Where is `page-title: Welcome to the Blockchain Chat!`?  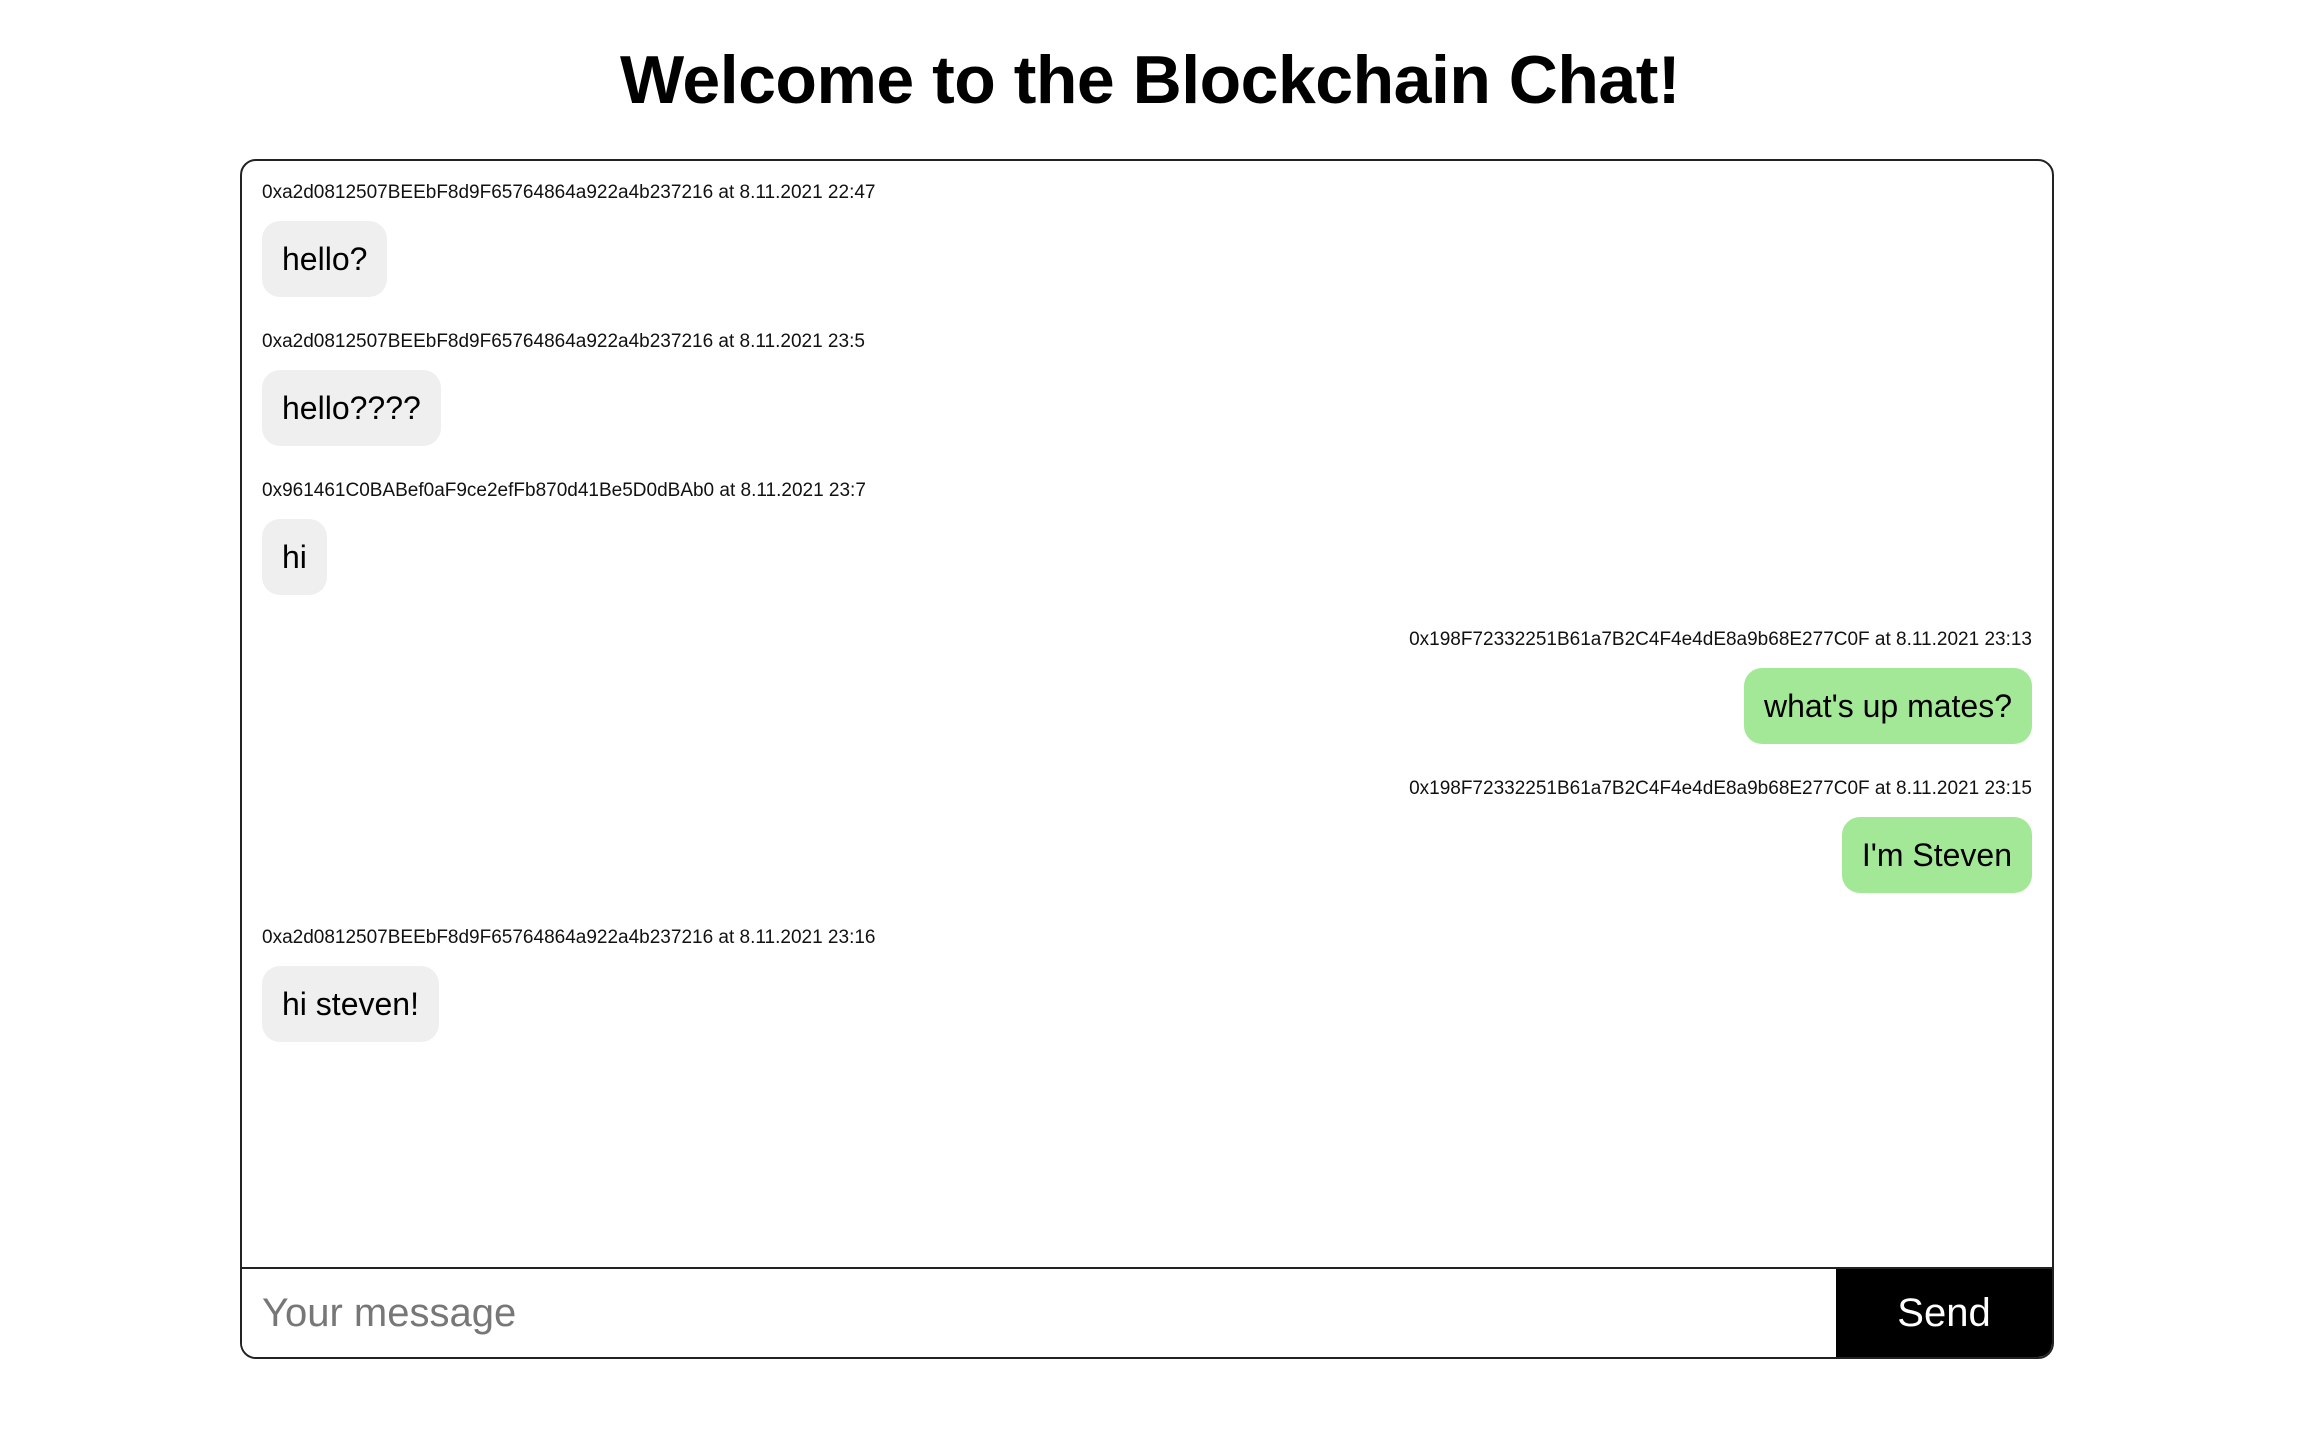 page-title: Welcome to the Blockchain Chat! is located at coordinates (1150, 80).